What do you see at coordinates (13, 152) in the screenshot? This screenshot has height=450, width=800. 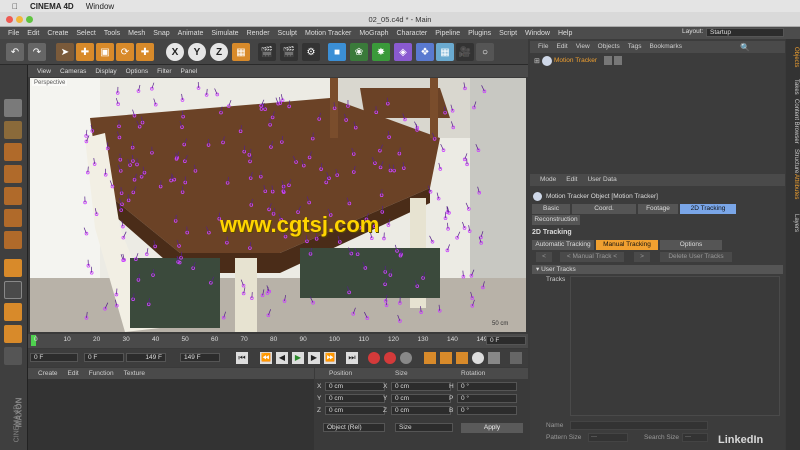 I see `texture-mode-icon` at bounding box center [13, 152].